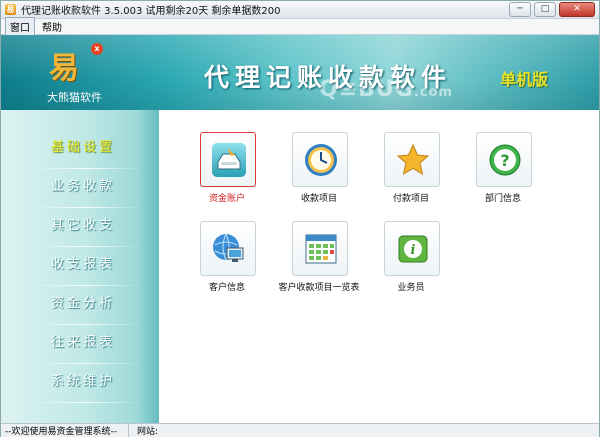  Describe the element at coordinates (577, 9) in the screenshot. I see `close-button: ✕` at that location.